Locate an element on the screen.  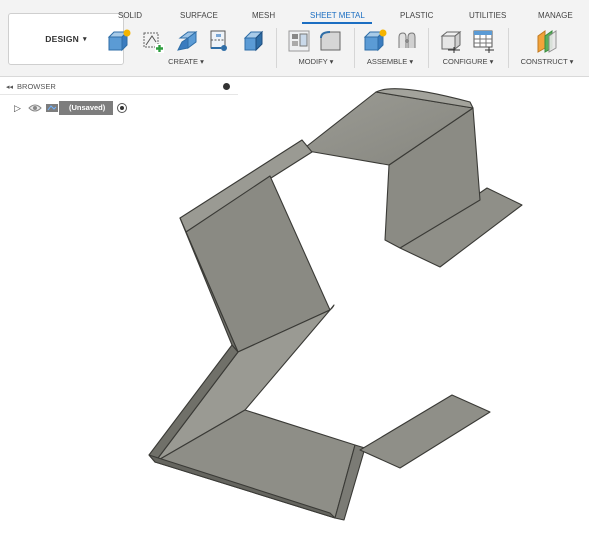
bottom-flange is located at coordinates (425, 431).